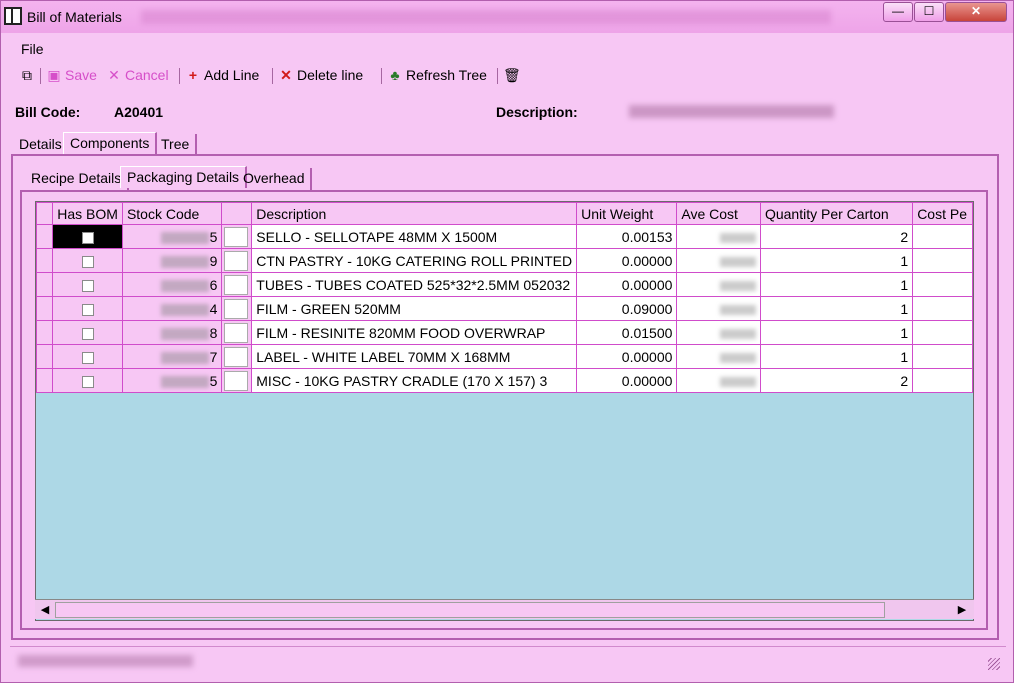 This screenshot has height=683, width=1014. I want to click on col-has-bom: Has BOM, so click(87, 213).